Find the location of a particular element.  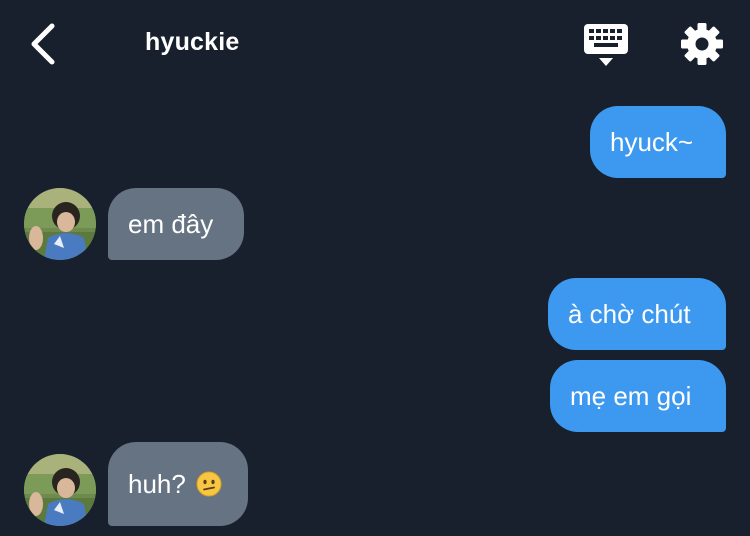

message-text: hyuck~ is located at coordinates (652, 142).